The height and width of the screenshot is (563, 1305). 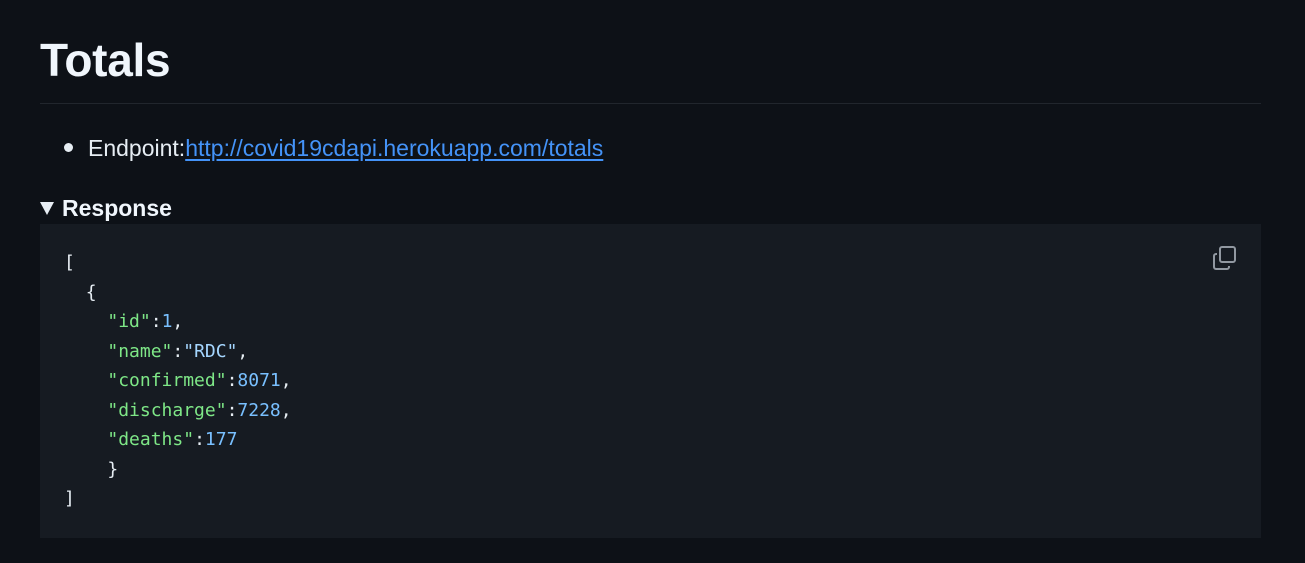 I want to click on json-value-discharge: 7228, so click(x=259, y=410).